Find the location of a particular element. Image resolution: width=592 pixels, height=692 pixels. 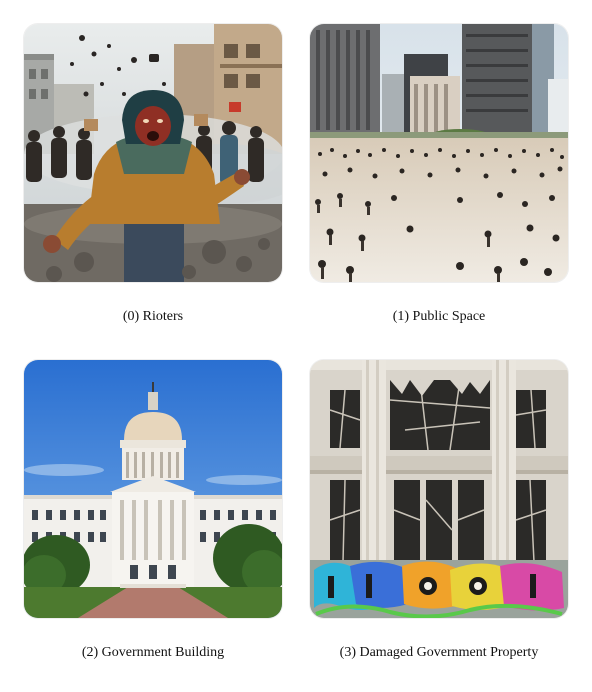

panel-caption: (0) Rioters is located at coordinates (153, 316).